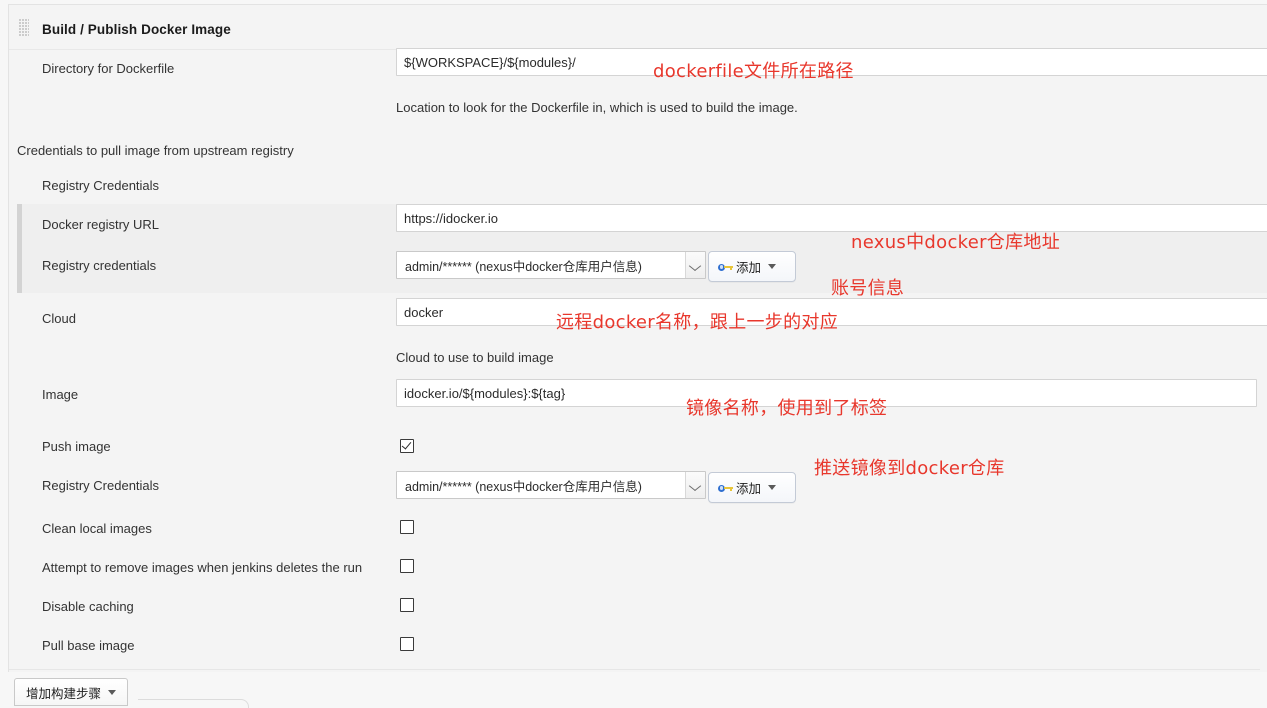  I want to click on annotation-remote-docker-name: 远程docker名称，跟上一步的对应, so click(697, 322).